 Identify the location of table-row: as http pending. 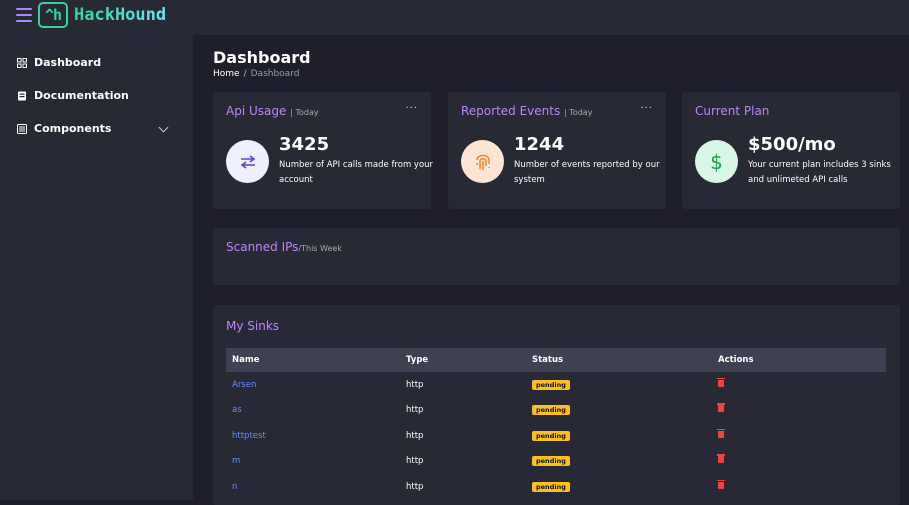
(556, 411).